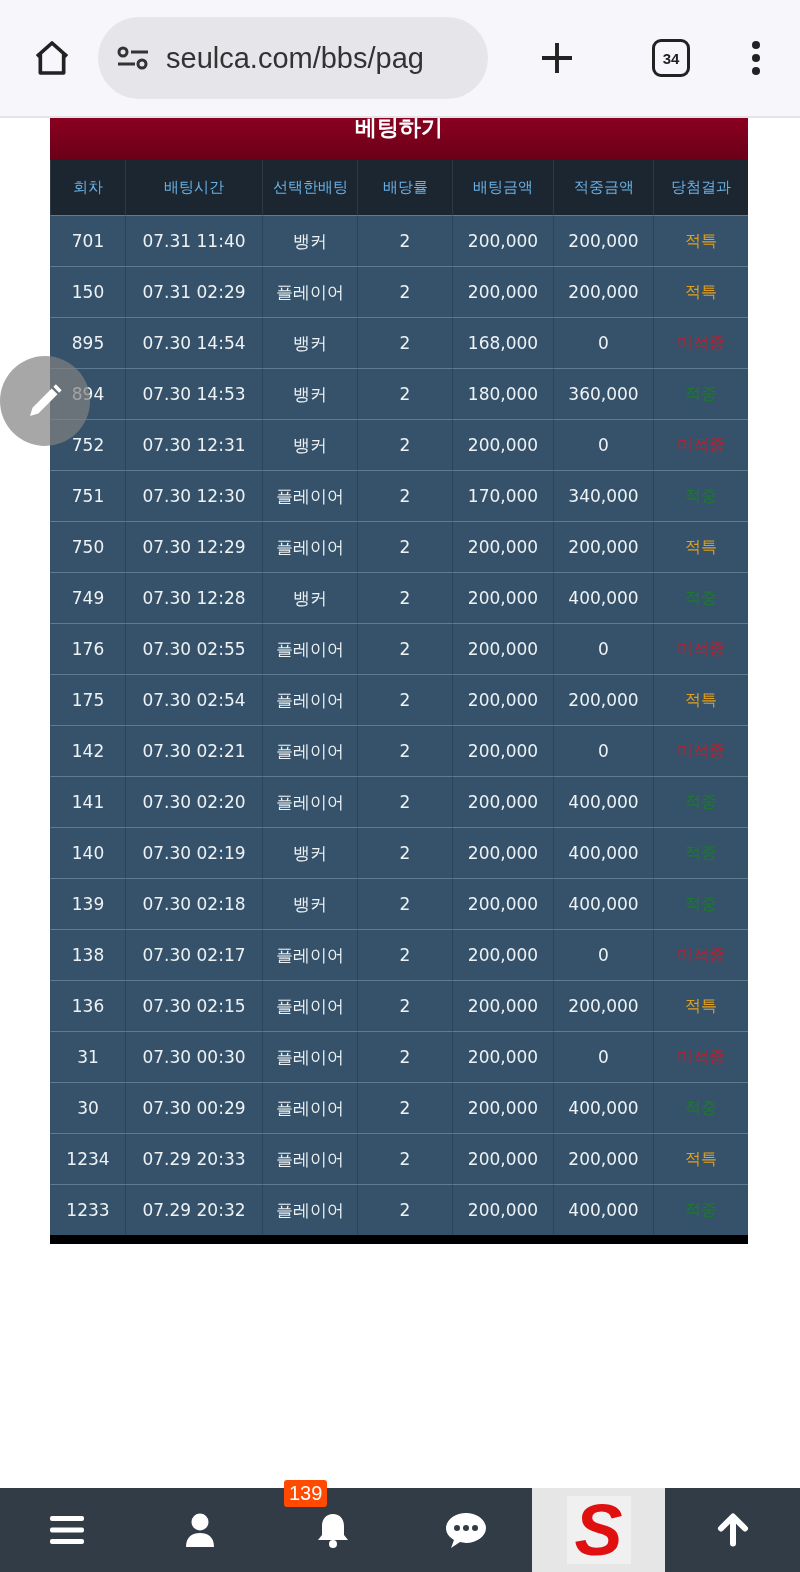 This screenshot has width=800, height=1572. I want to click on column-header: 배팅시간, so click(193, 187).